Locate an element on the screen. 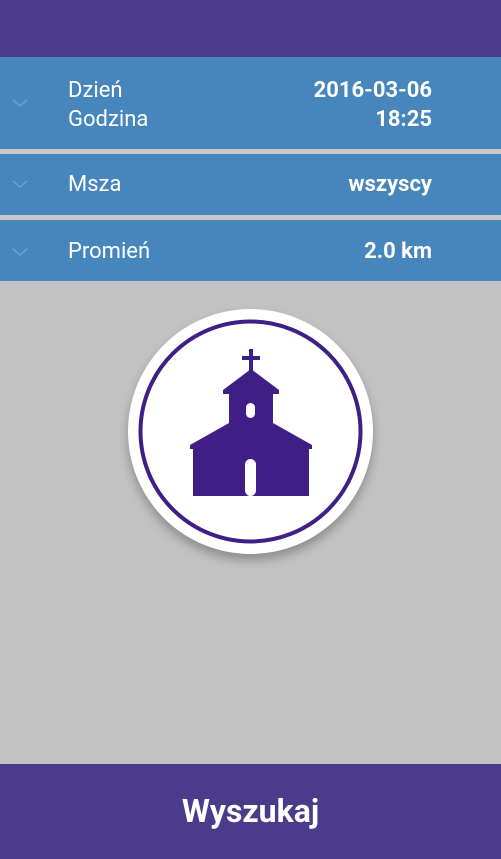 The width and height of the screenshot is (501, 859). mass-label: Msza is located at coordinates (95, 184).